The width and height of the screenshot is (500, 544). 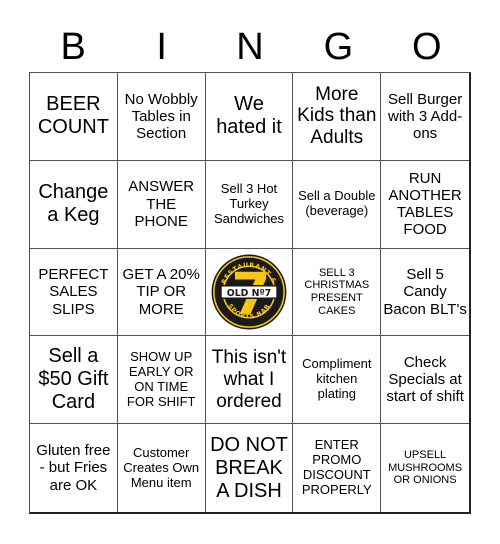 I want to click on bingo-cell-text: GET A 20% TIP OR MORE, so click(x=161, y=292).